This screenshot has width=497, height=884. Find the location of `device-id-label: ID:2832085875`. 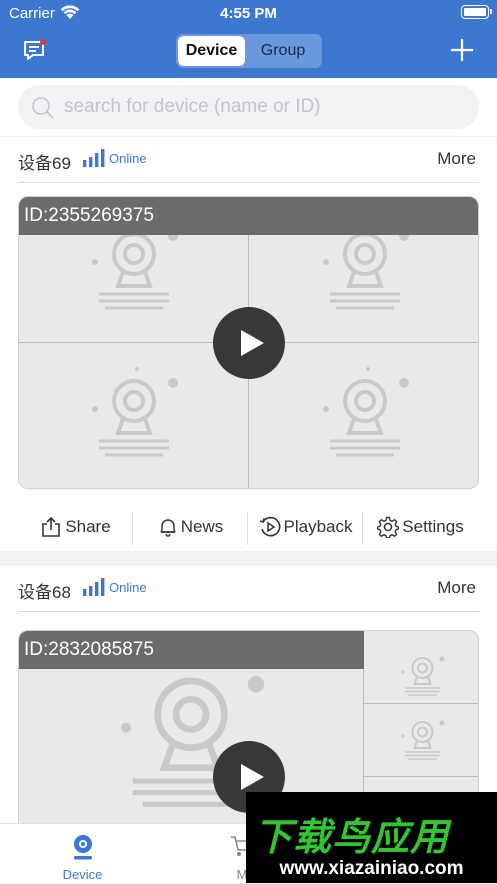

device-id-label: ID:2832085875 is located at coordinates (191, 650).